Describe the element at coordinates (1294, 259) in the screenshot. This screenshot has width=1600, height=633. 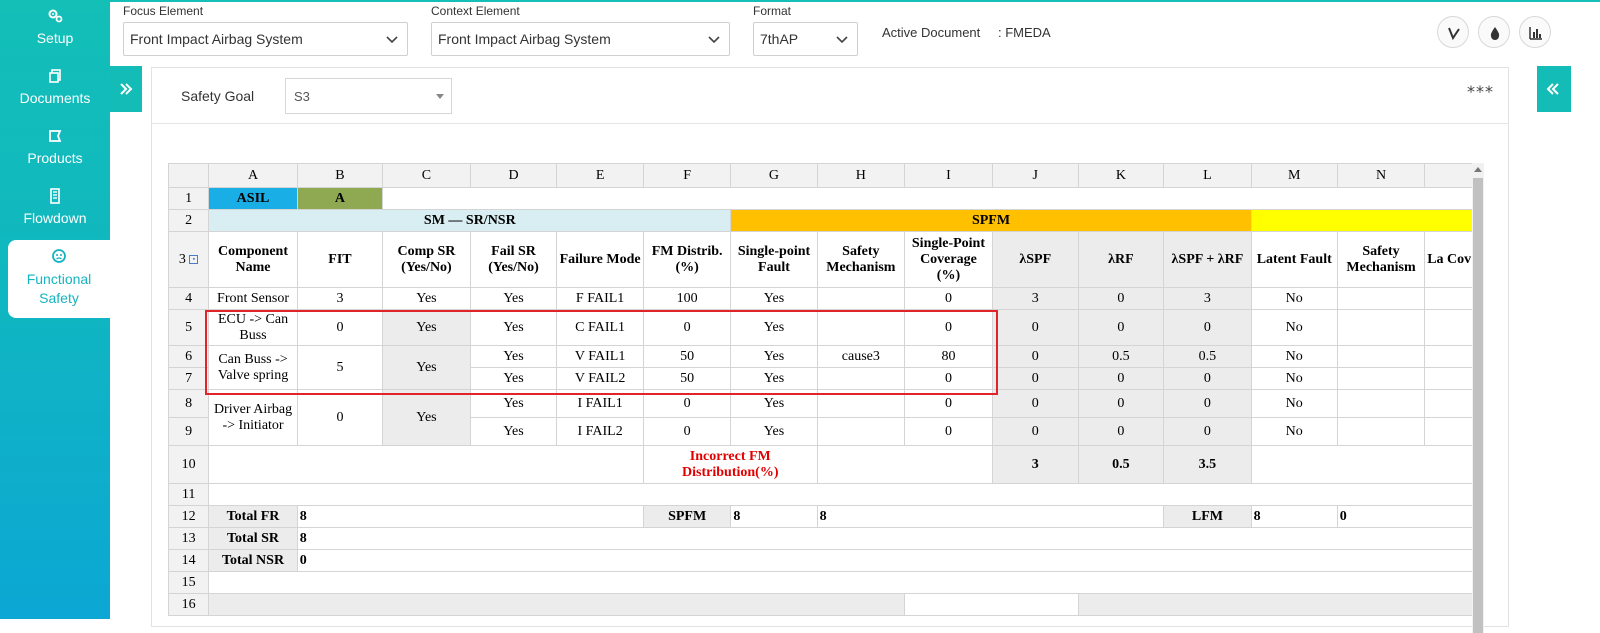
I see `header-cell: Latent Fault` at that location.